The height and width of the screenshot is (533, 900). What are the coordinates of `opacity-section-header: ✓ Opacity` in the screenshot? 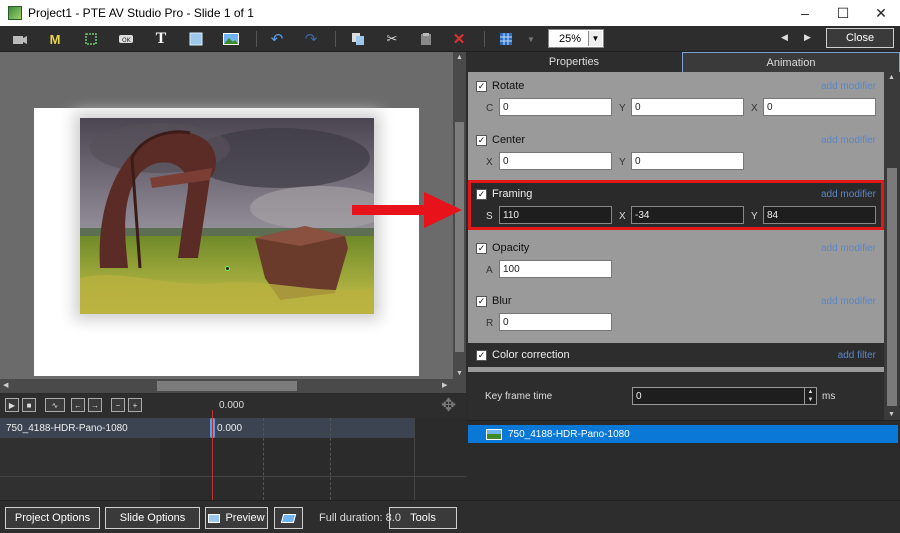 It's located at (502, 248).